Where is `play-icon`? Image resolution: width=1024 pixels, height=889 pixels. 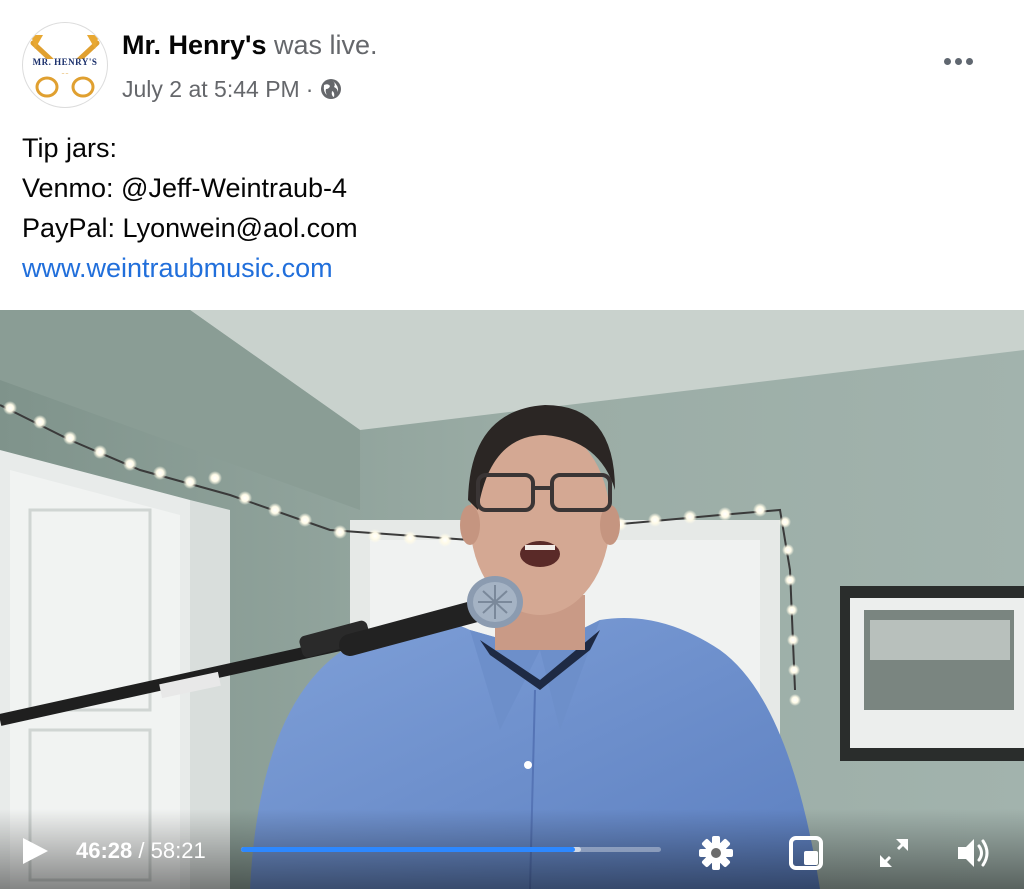 play-icon is located at coordinates (35, 851).